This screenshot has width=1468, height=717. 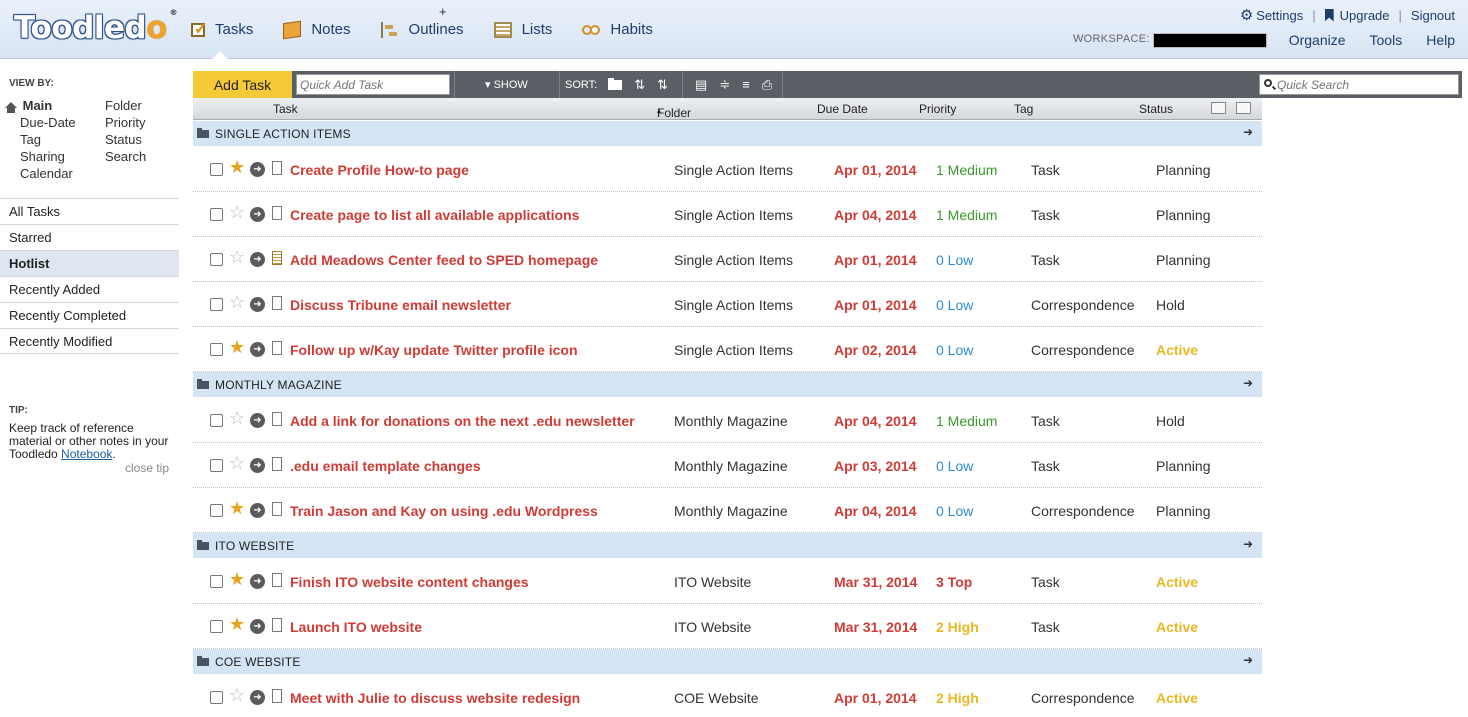 I want to click on viewby-tag: Tag, so click(x=40, y=139).